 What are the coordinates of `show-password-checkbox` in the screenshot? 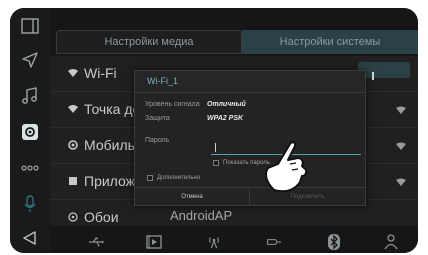 It's located at (216, 163).